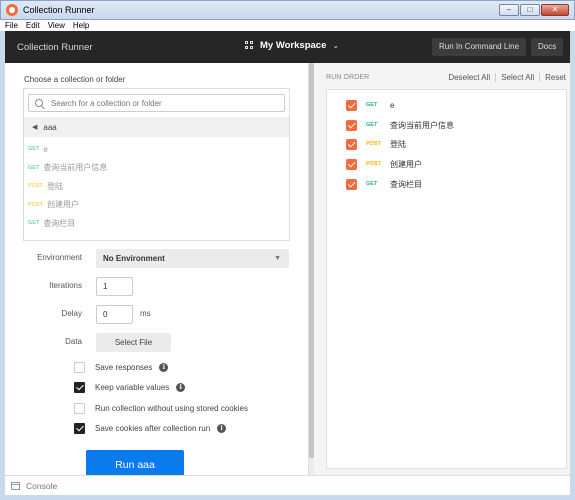 The image size is (575, 500). I want to click on docs-button: Docs, so click(547, 47).